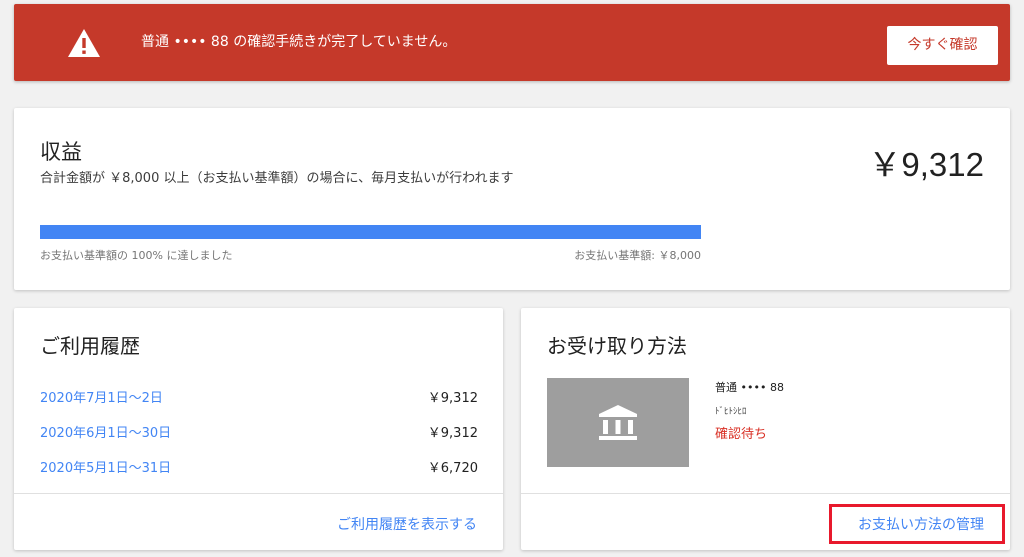  What do you see at coordinates (84, 43) in the screenshot?
I see `warning-icon` at bounding box center [84, 43].